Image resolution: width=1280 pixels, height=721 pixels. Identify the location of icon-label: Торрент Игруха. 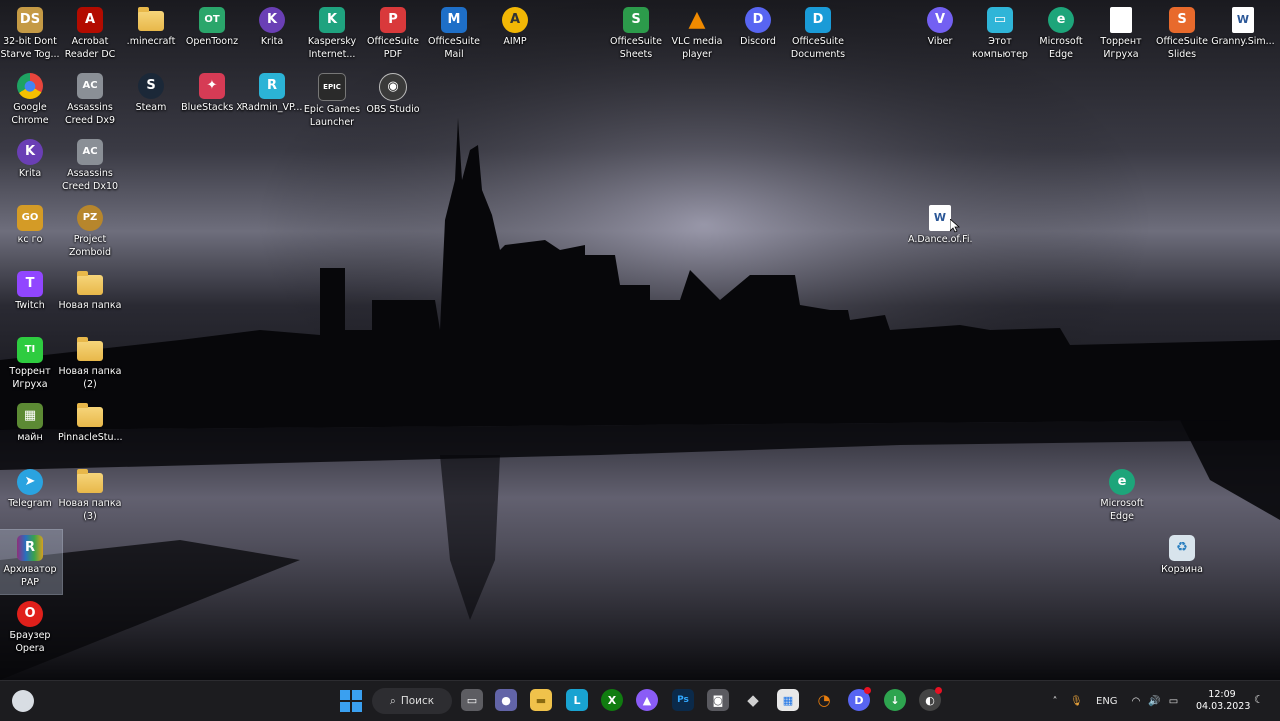
(30, 378).